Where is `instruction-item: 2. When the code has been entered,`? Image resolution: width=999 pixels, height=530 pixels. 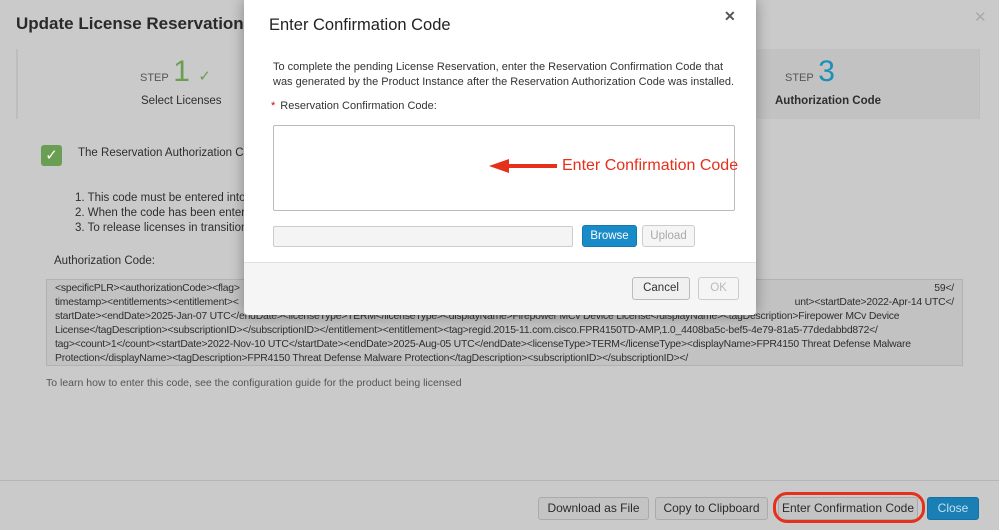 instruction-item: 2. When the code has been entered, is located at coordinates (168, 213).